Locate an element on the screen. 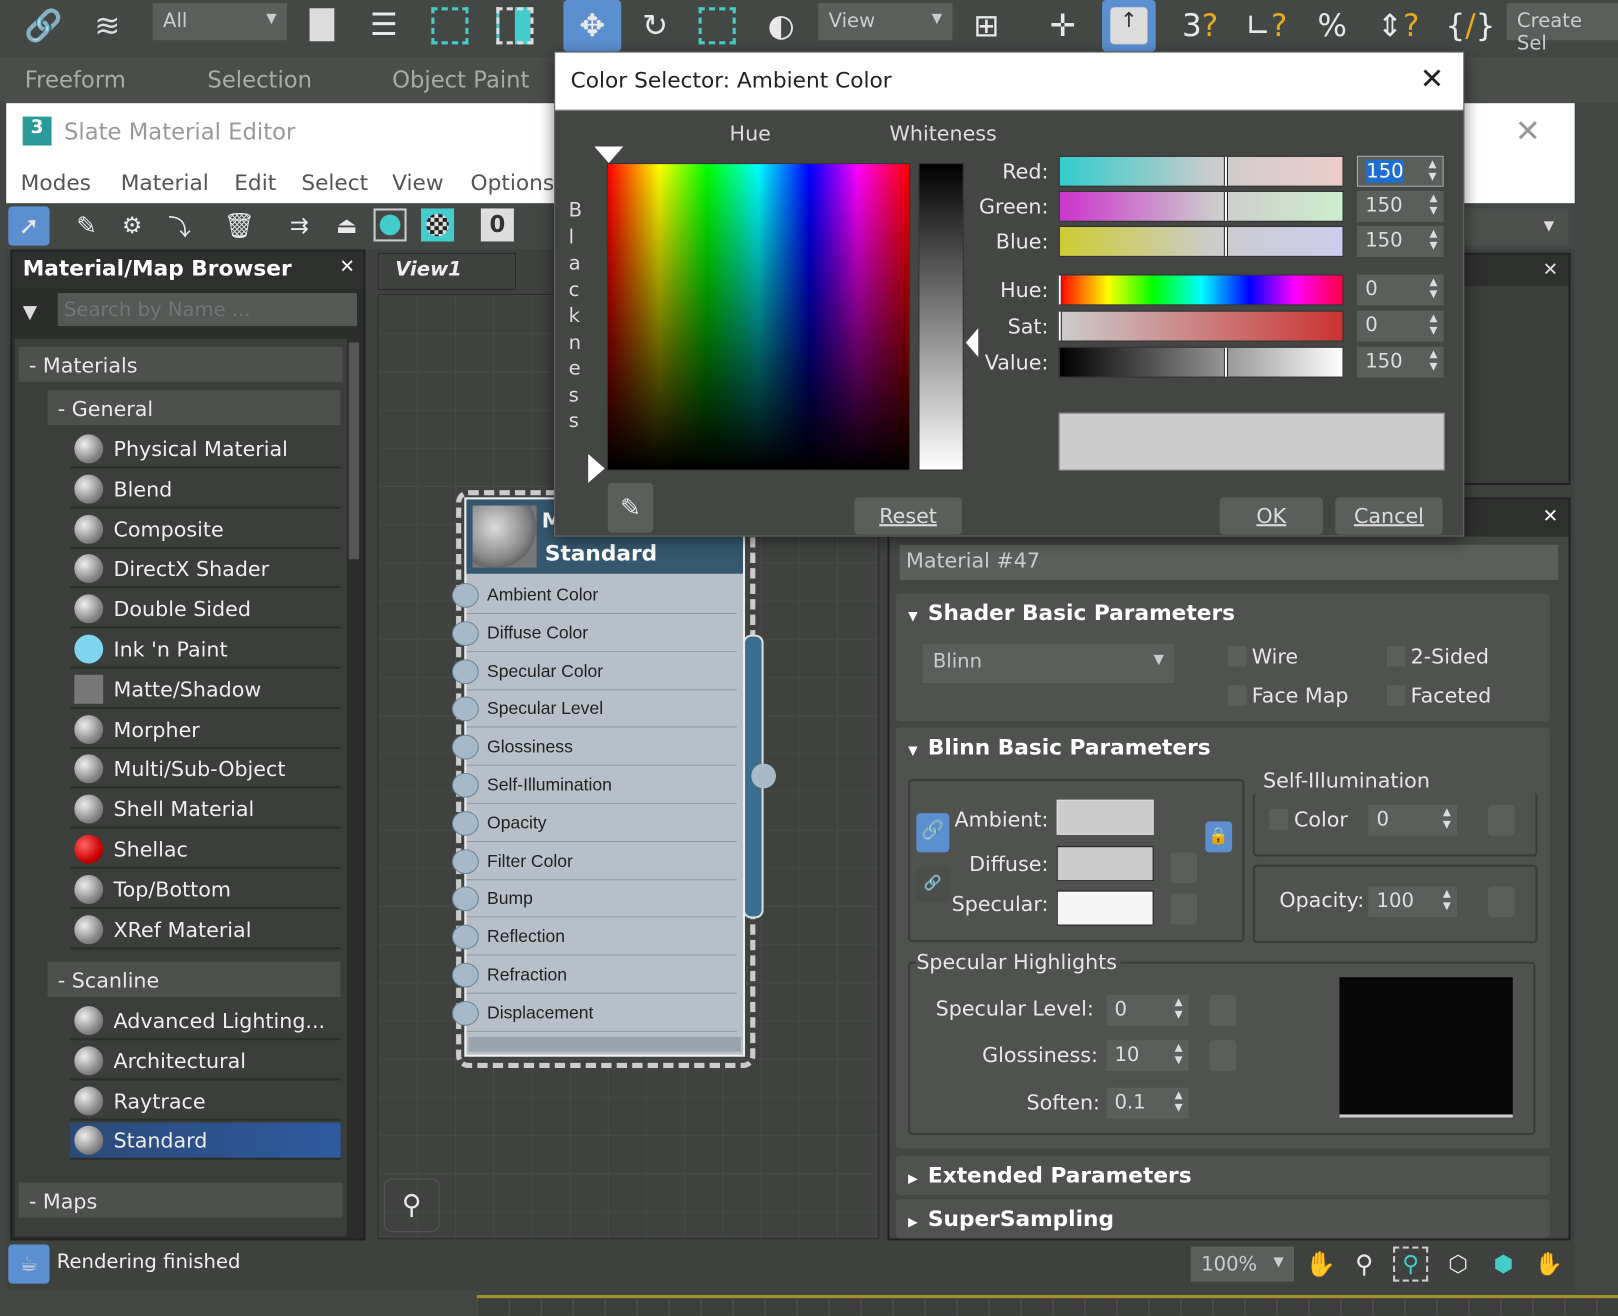 The width and height of the screenshot is (1618, 1316). green-spinner: 150 ▲ ▼ is located at coordinates (1400, 206).